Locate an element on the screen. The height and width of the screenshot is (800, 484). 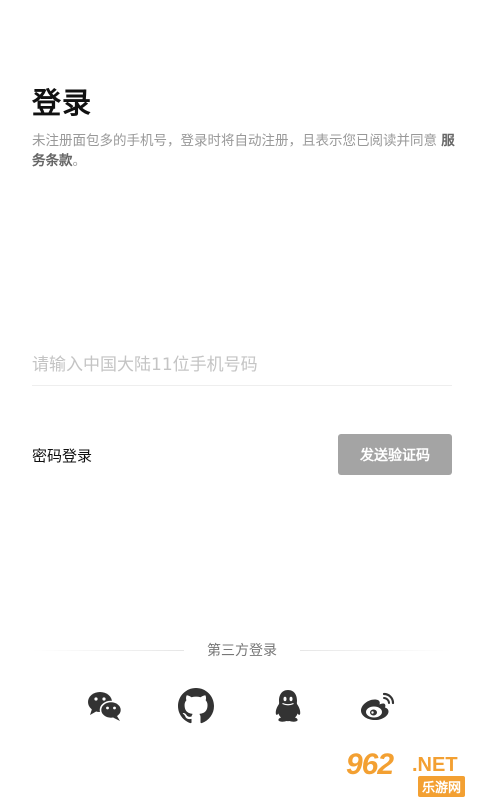
qq-icon is located at coordinates (288, 706).